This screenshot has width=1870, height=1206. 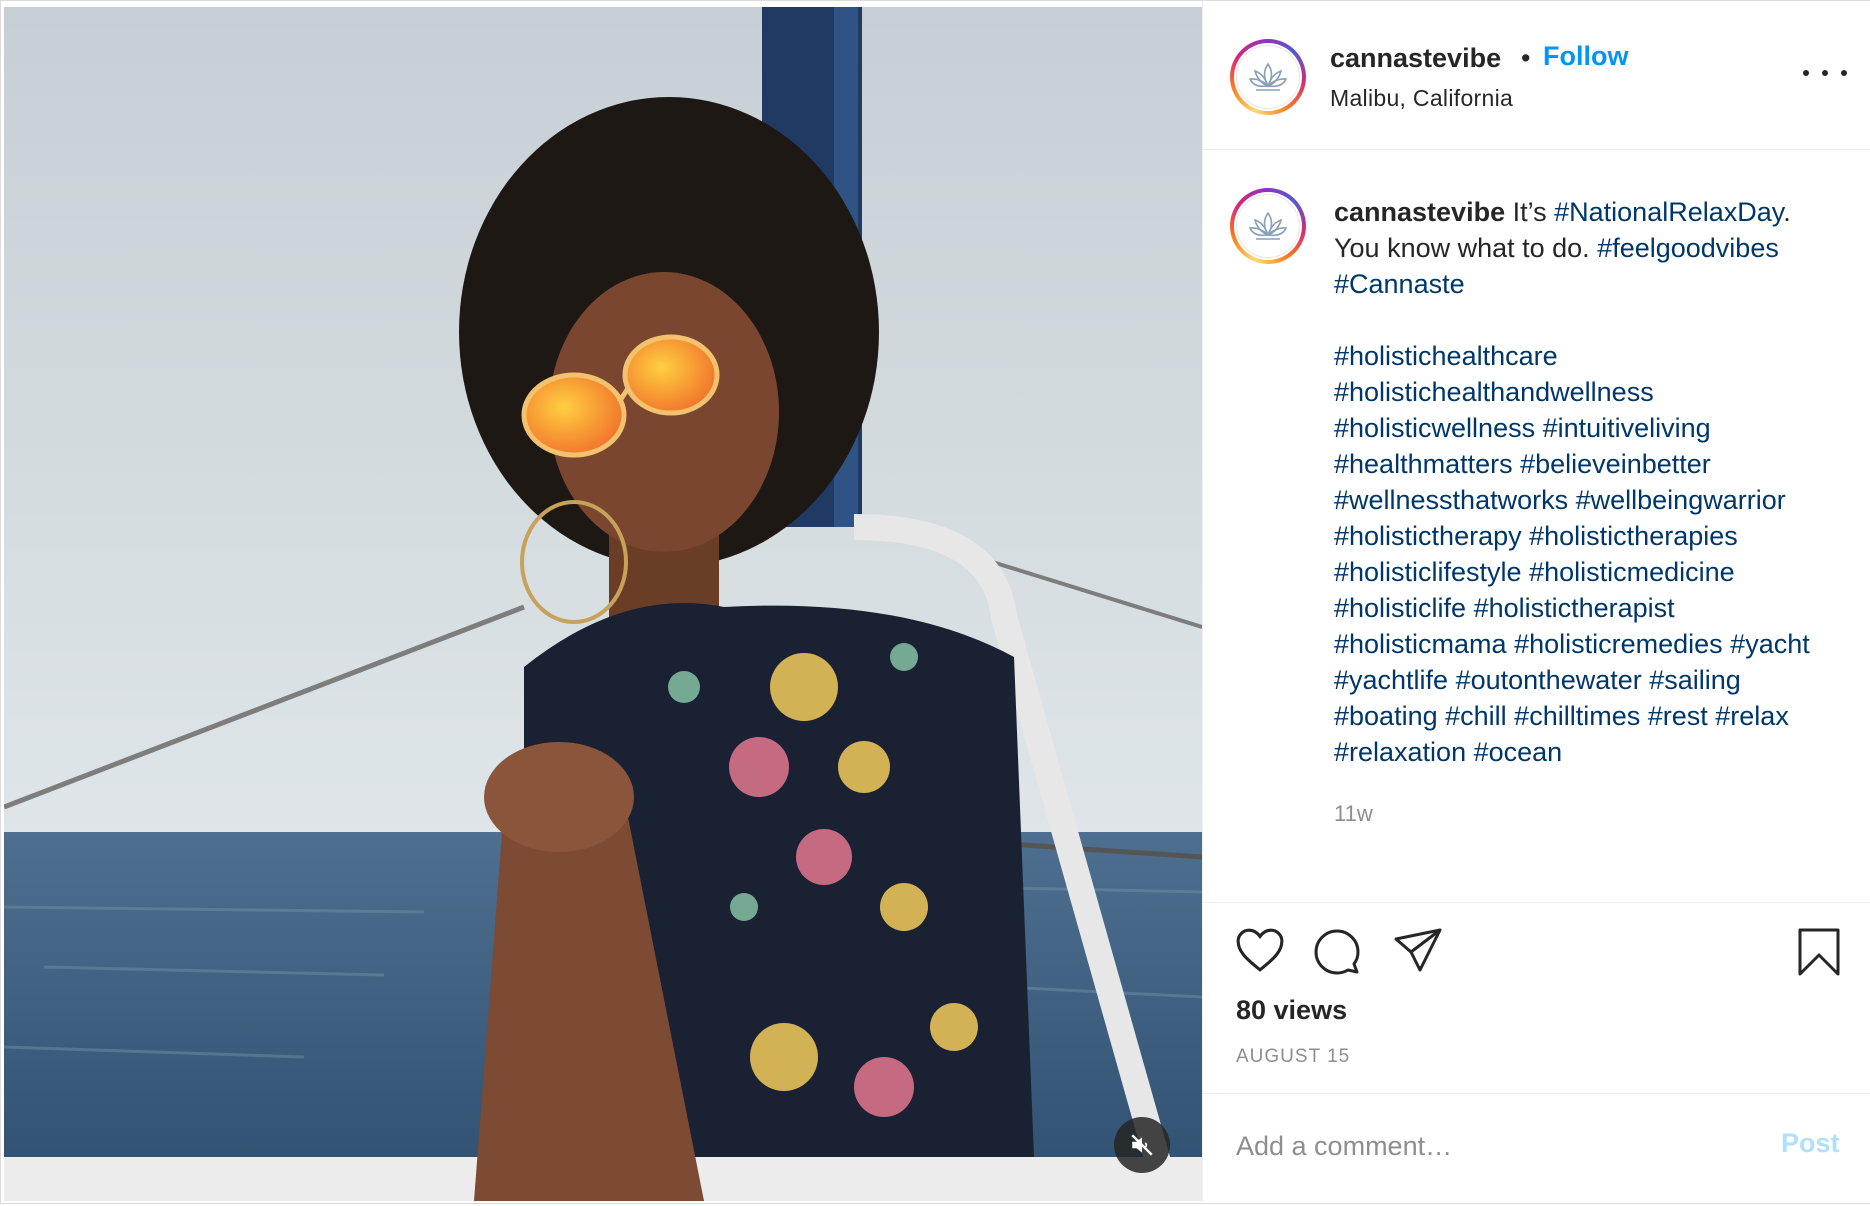 I want to click on muted-speaker-icon, so click(x=1142, y=1145).